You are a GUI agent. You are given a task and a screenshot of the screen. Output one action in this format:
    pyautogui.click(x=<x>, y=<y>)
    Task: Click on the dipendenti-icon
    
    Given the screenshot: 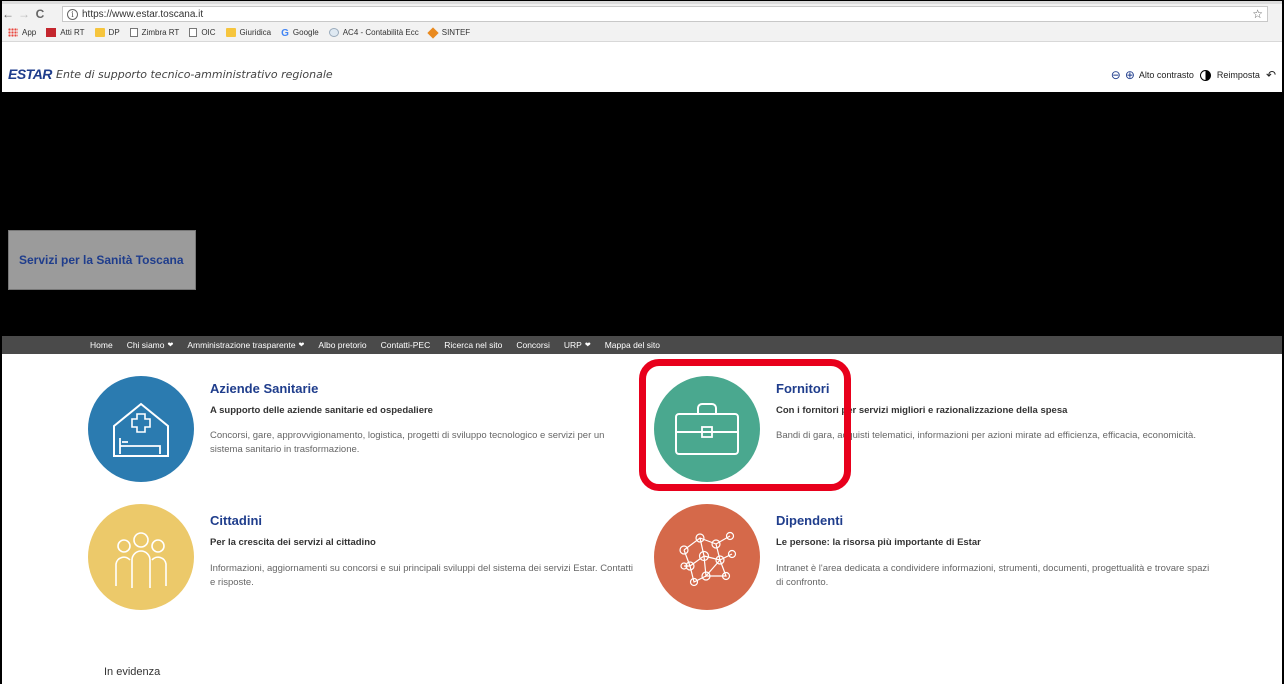 What is the action you would take?
    pyautogui.click(x=707, y=557)
    